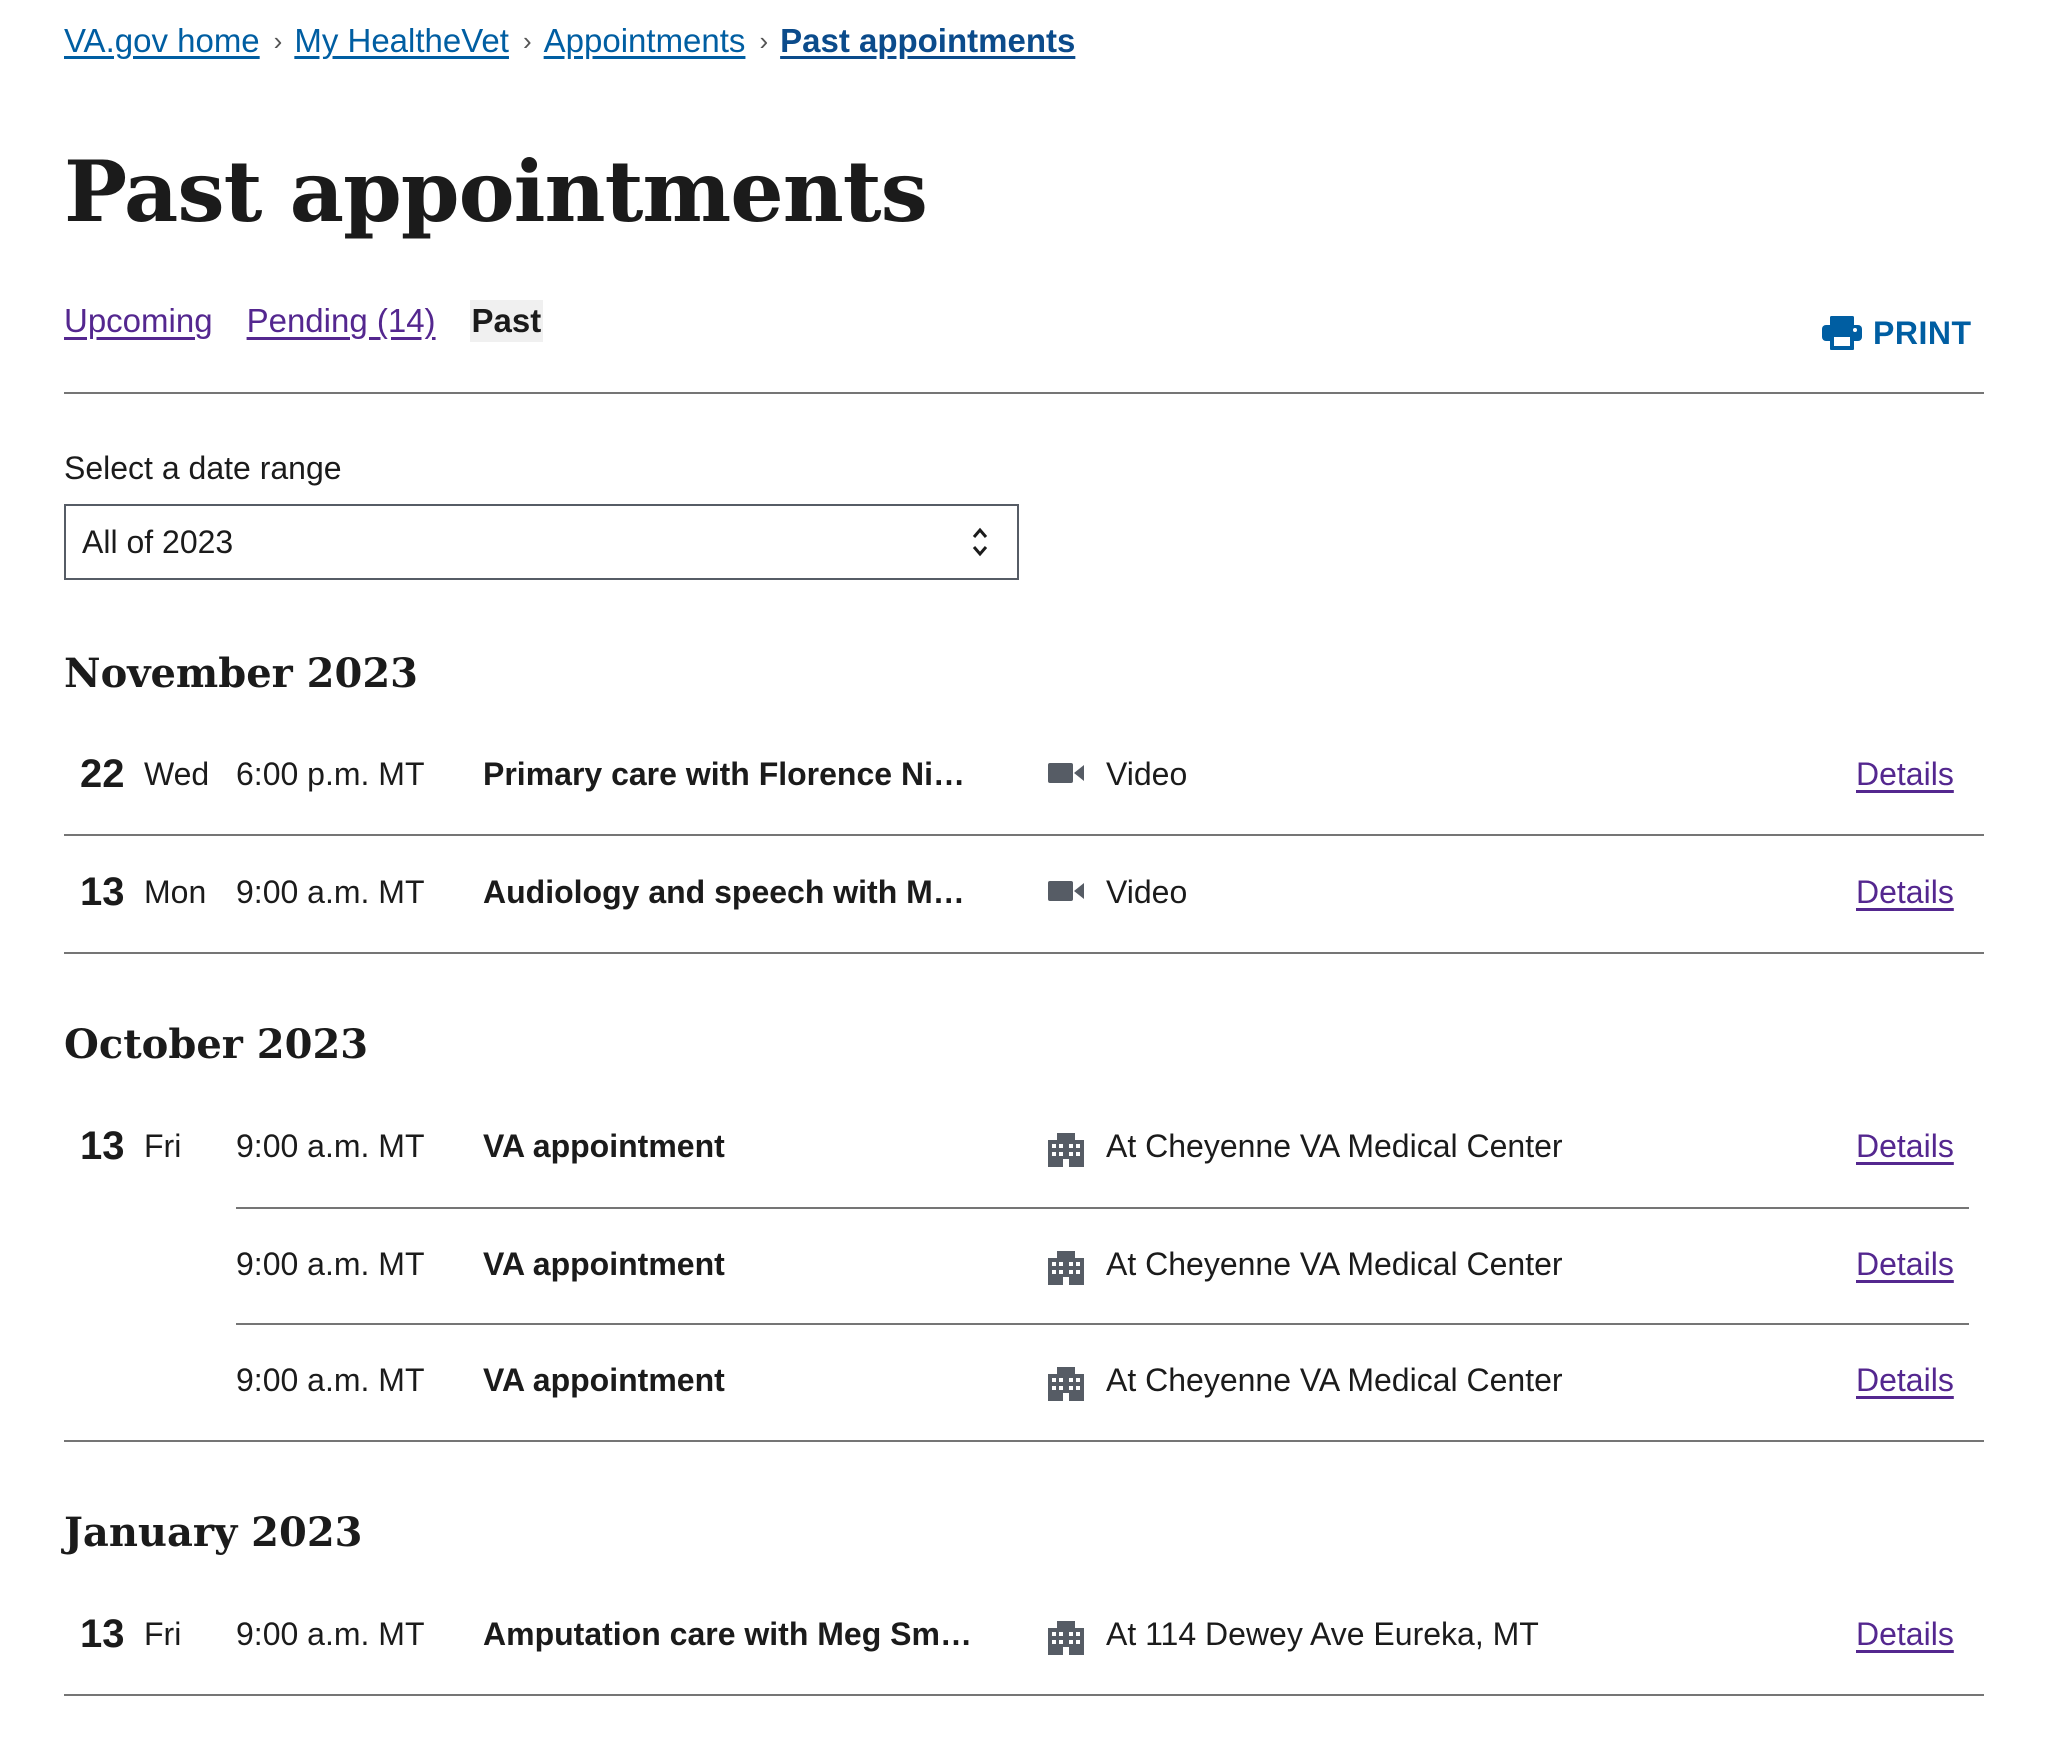  Describe the element at coordinates (177, 774) in the screenshot. I see `appointment-weekday: Wed` at that location.